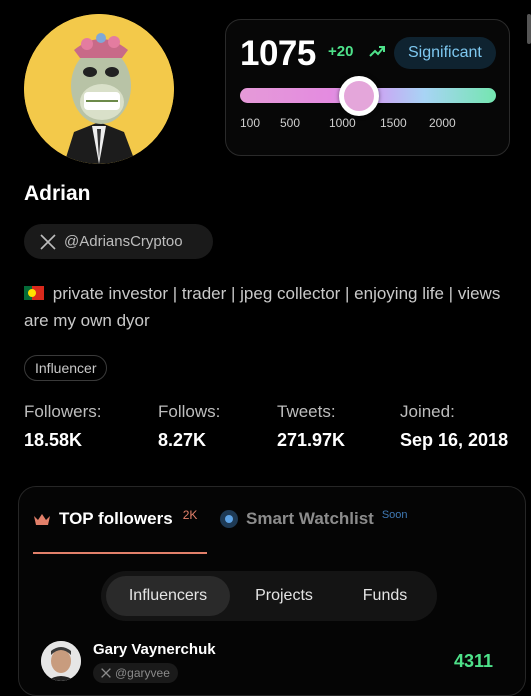 The width and height of the screenshot is (531, 696). What do you see at coordinates (34, 293) in the screenshot?
I see `portugal-flag-icon` at bounding box center [34, 293].